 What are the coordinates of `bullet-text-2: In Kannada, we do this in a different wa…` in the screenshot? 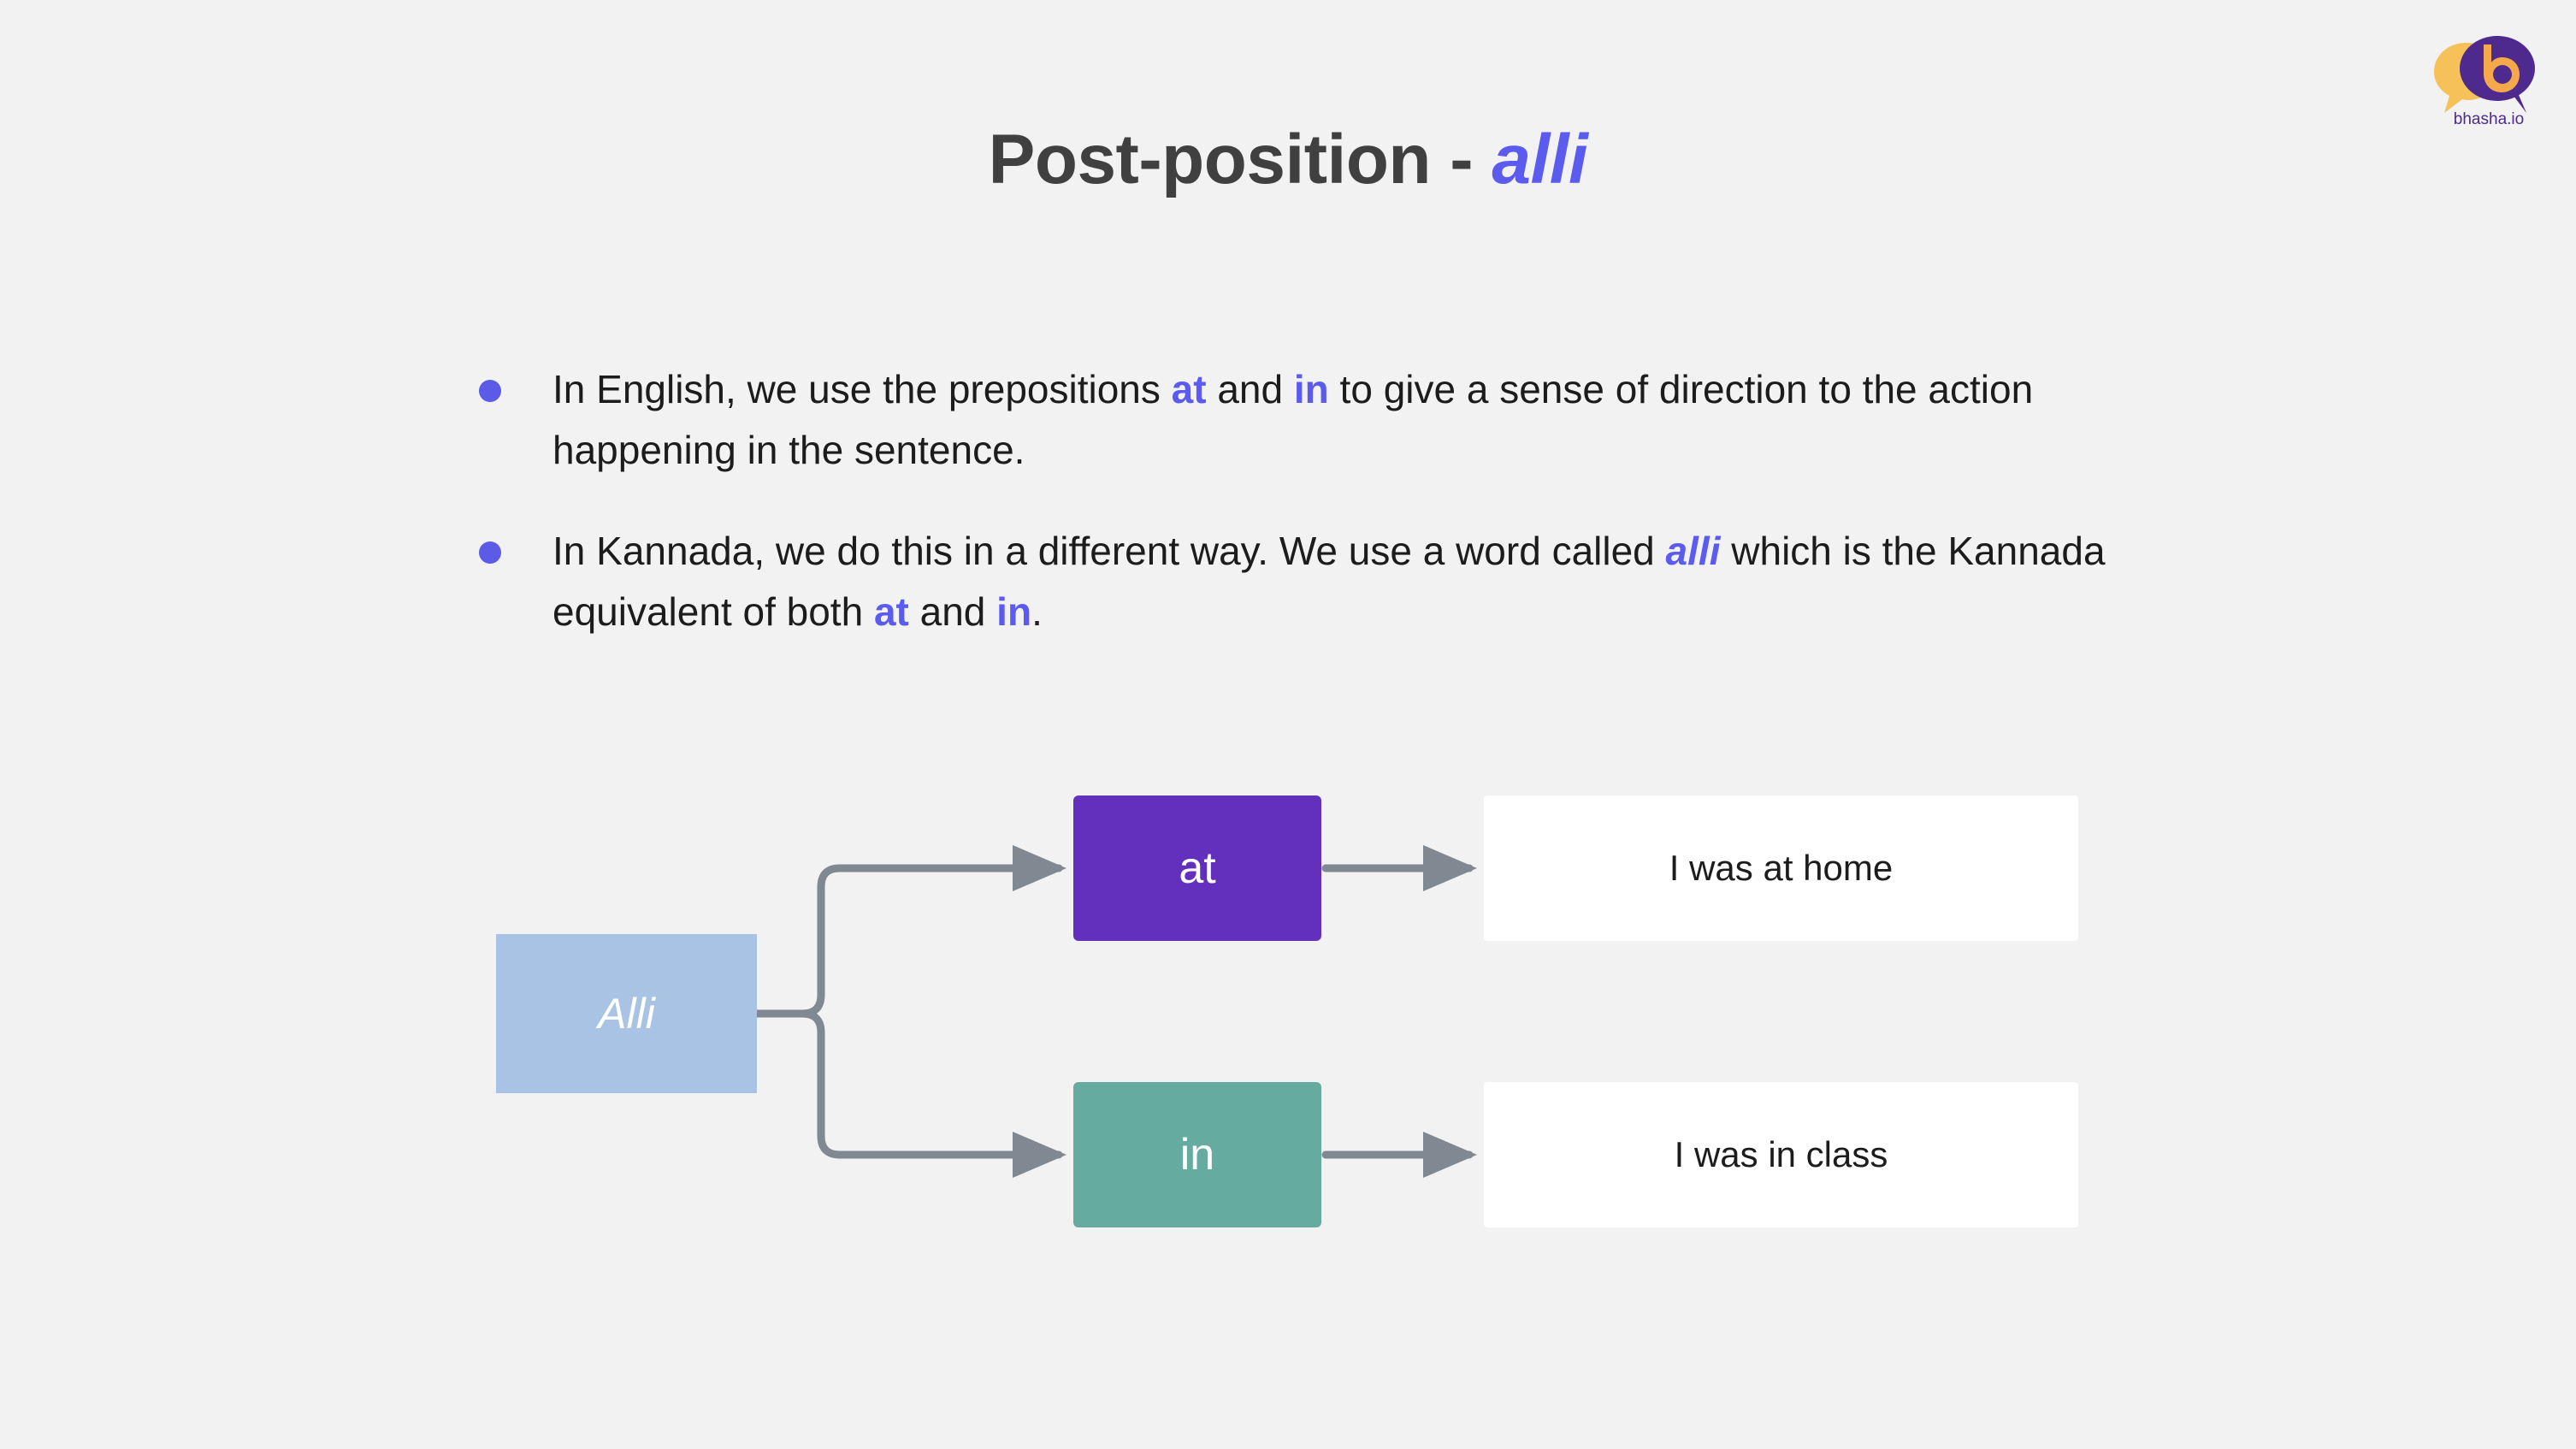 It's located at (1330, 582).